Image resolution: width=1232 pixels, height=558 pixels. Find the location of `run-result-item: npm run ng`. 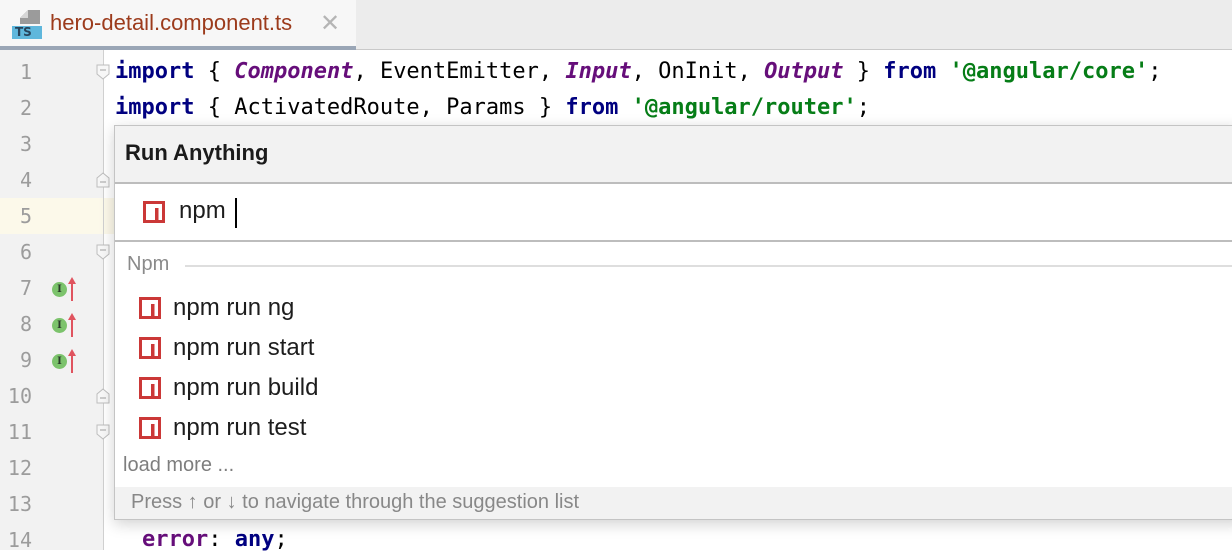

run-result-item: npm run ng is located at coordinates (673, 308).